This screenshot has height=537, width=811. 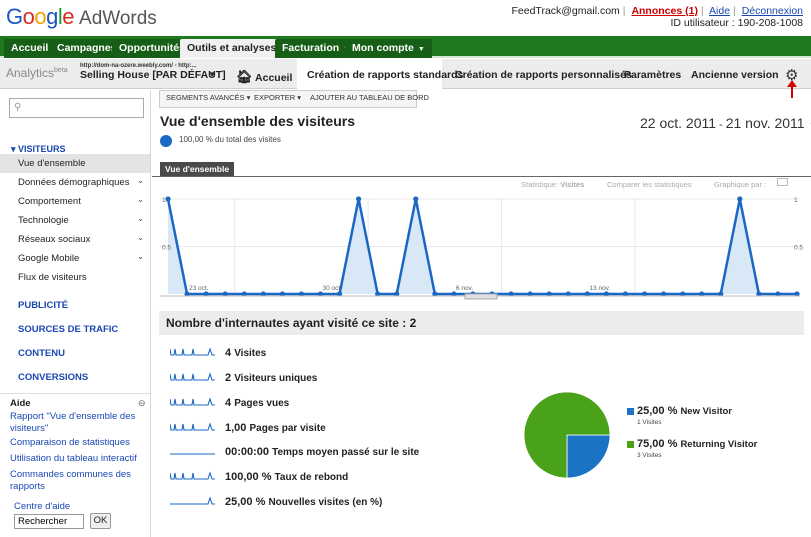 What do you see at coordinates (75, 201) in the screenshot?
I see `sidebar-item-comportement: Comportement ⌄` at bounding box center [75, 201].